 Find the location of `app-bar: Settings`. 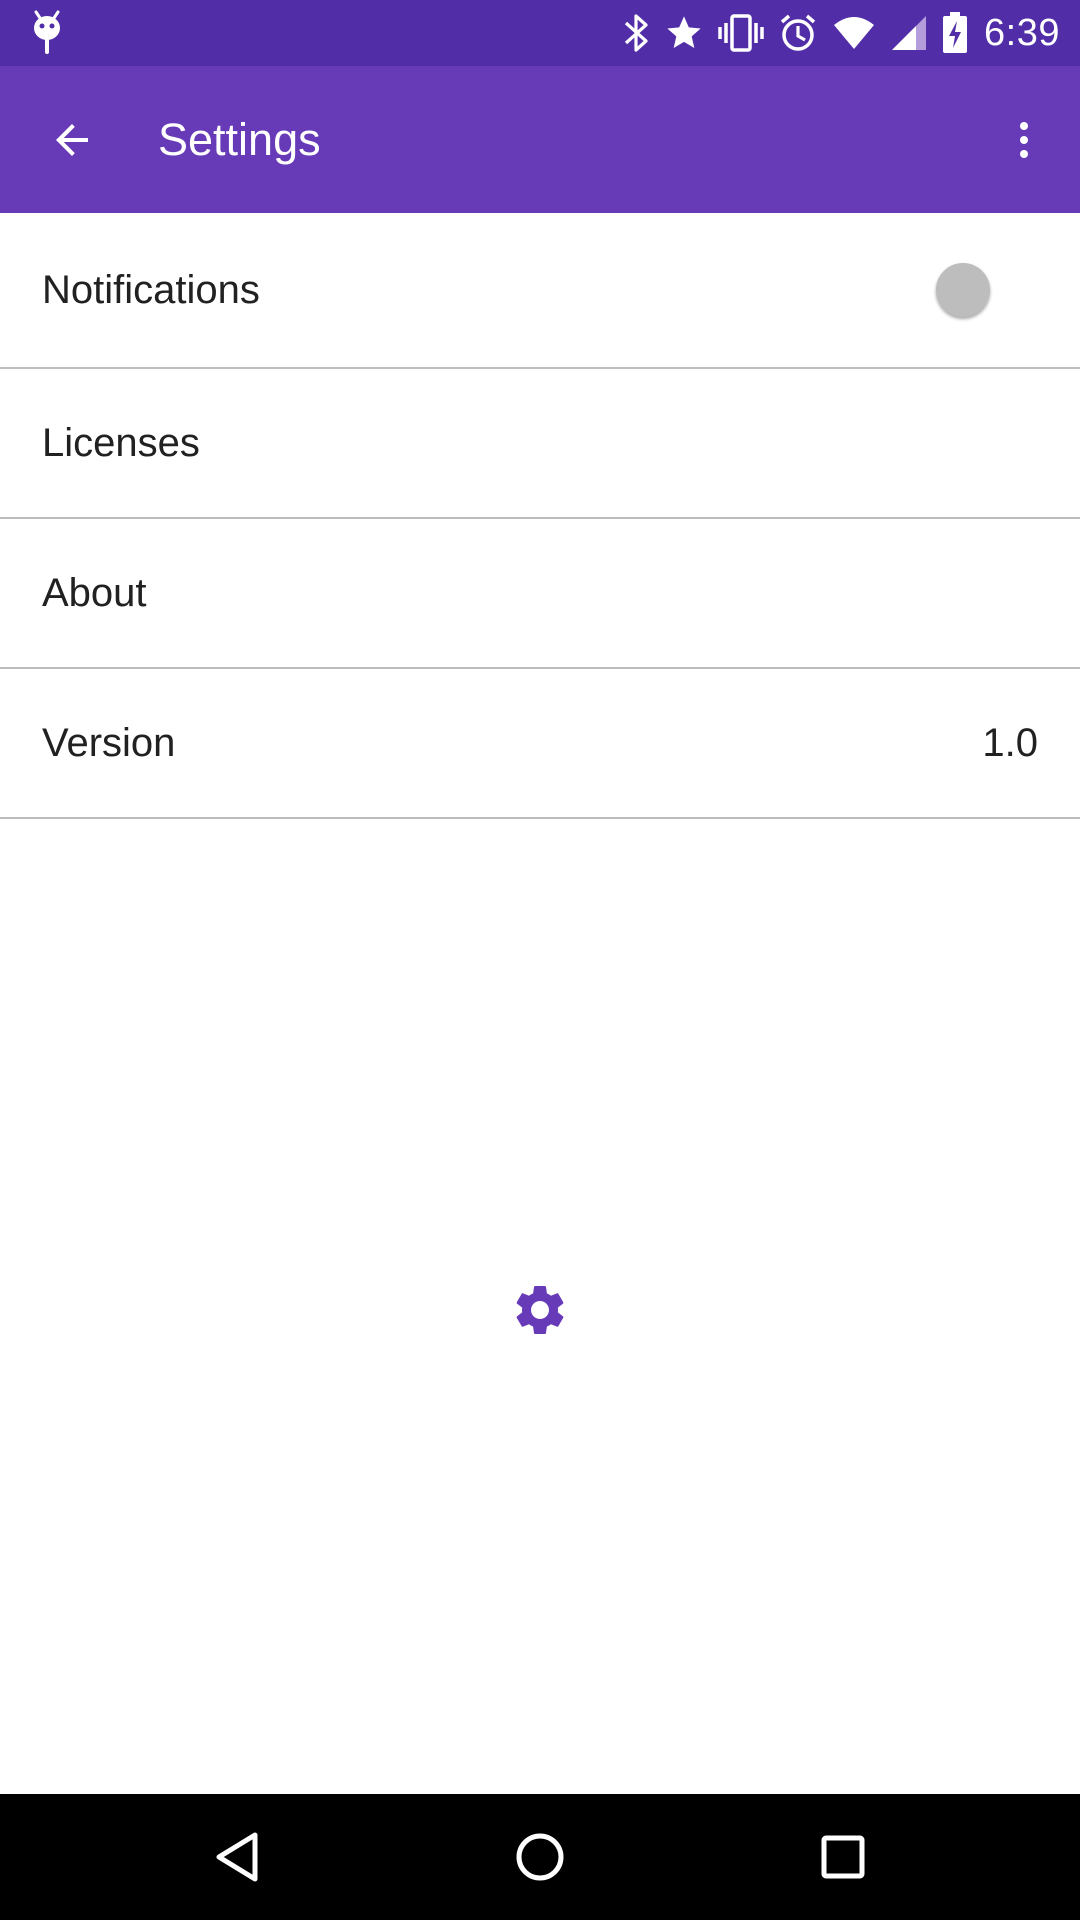

app-bar: Settings is located at coordinates (540, 139).